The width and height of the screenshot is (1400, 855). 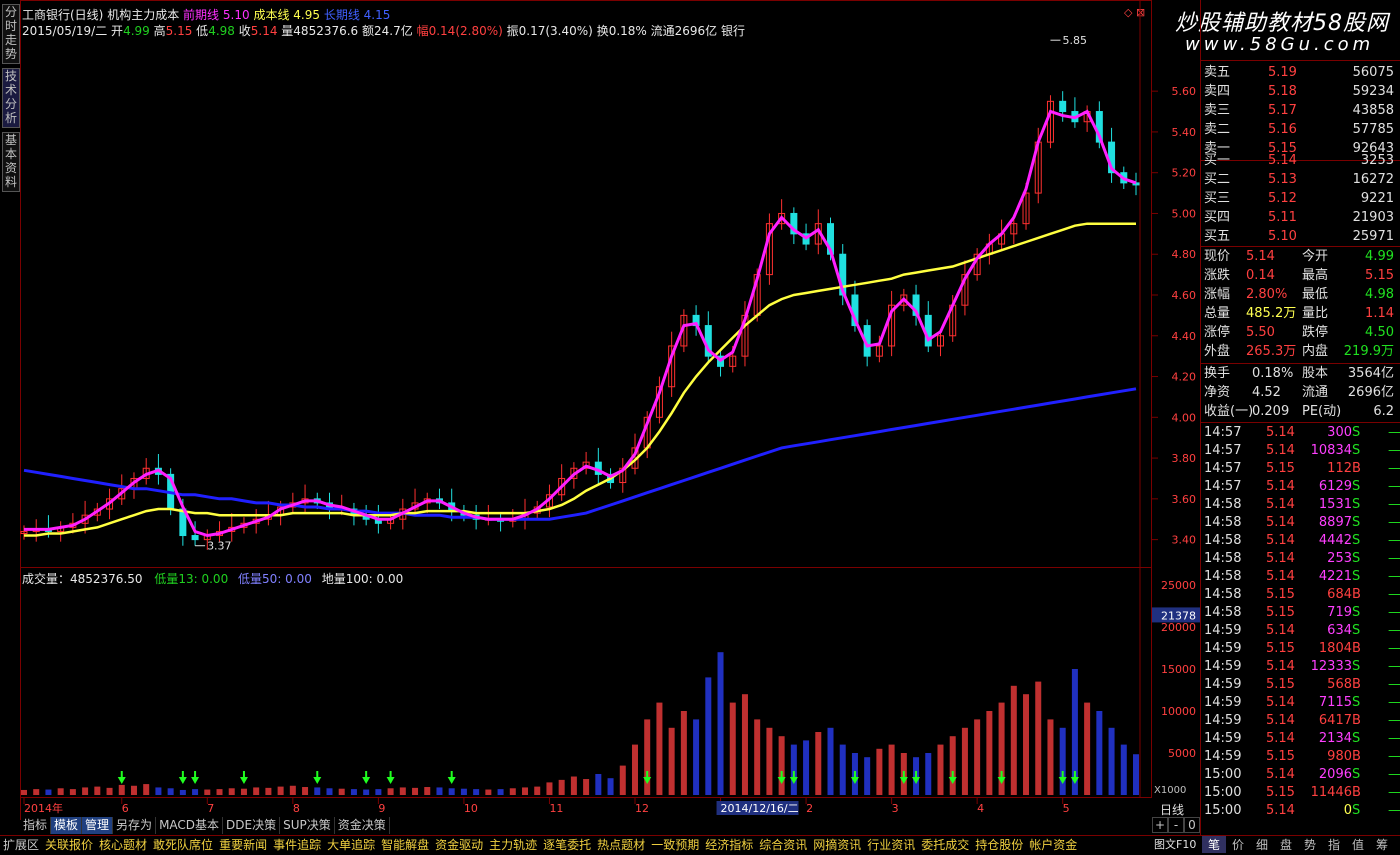 What do you see at coordinates (1178, 615) in the screenshot?
I see `volume-cursor-value: 21378` at bounding box center [1178, 615].